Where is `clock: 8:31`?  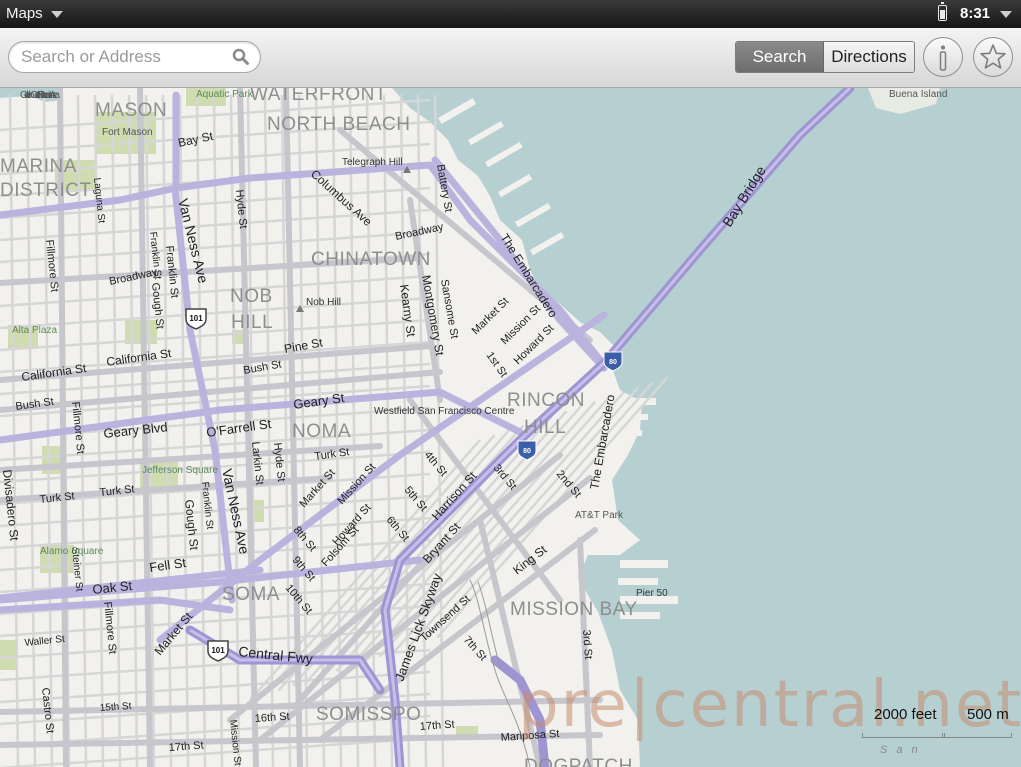 clock: 8:31 is located at coordinates (975, 13).